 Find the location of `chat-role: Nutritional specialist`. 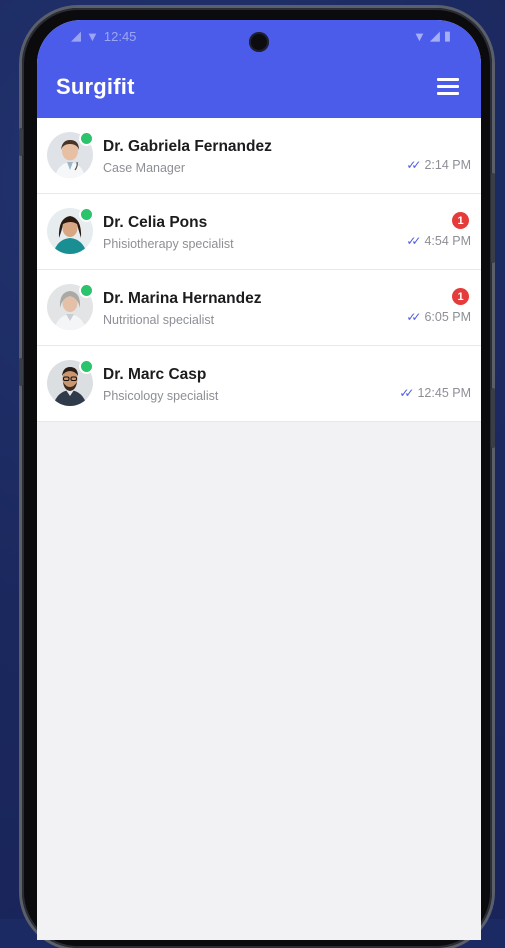

chat-role: Nutritional specialist is located at coordinates (159, 320).